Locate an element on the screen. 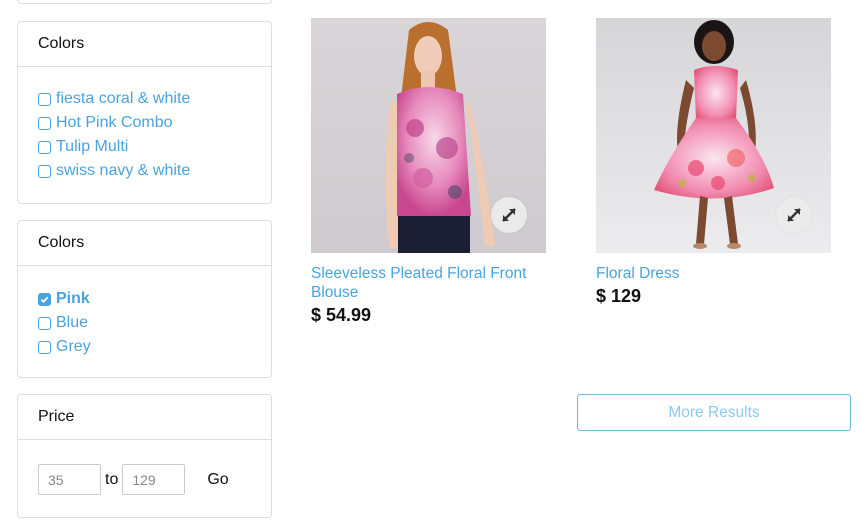 The height and width of the screenshot is (528, 868). facet-option-pink: Pink is located at coordinates (144, 299).